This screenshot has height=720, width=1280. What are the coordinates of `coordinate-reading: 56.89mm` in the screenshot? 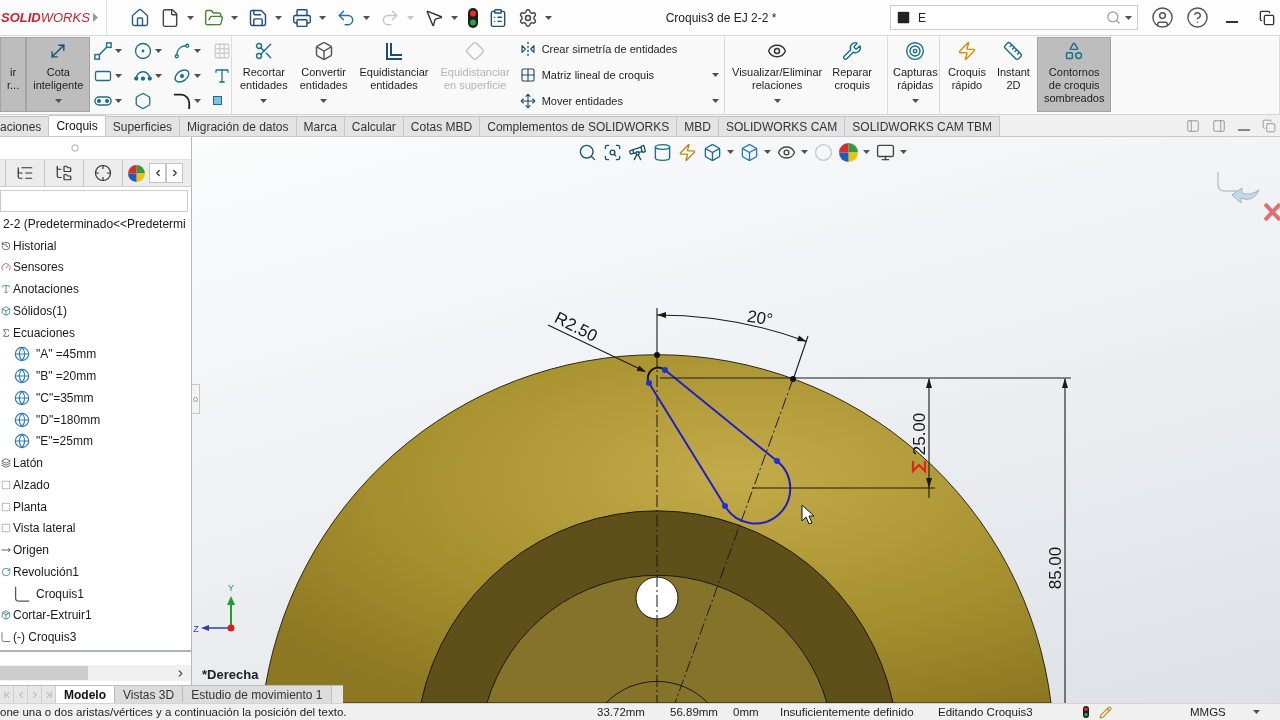 It's located at (694, 712).